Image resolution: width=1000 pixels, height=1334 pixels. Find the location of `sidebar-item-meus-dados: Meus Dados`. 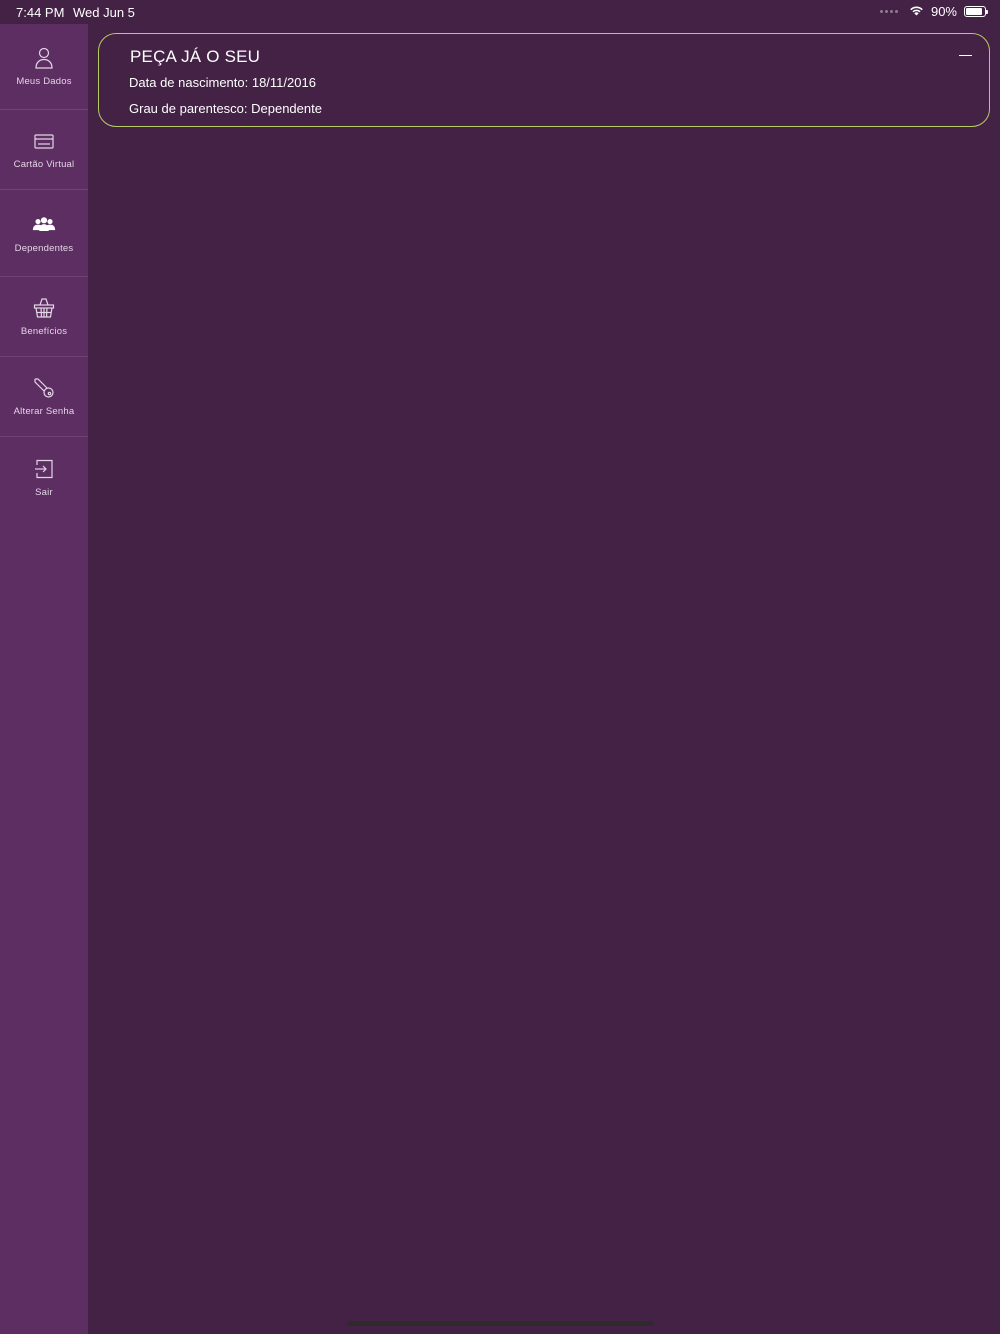

sidebar-item-meus-dados: Meus Dados is located at coordinates (44, 67).